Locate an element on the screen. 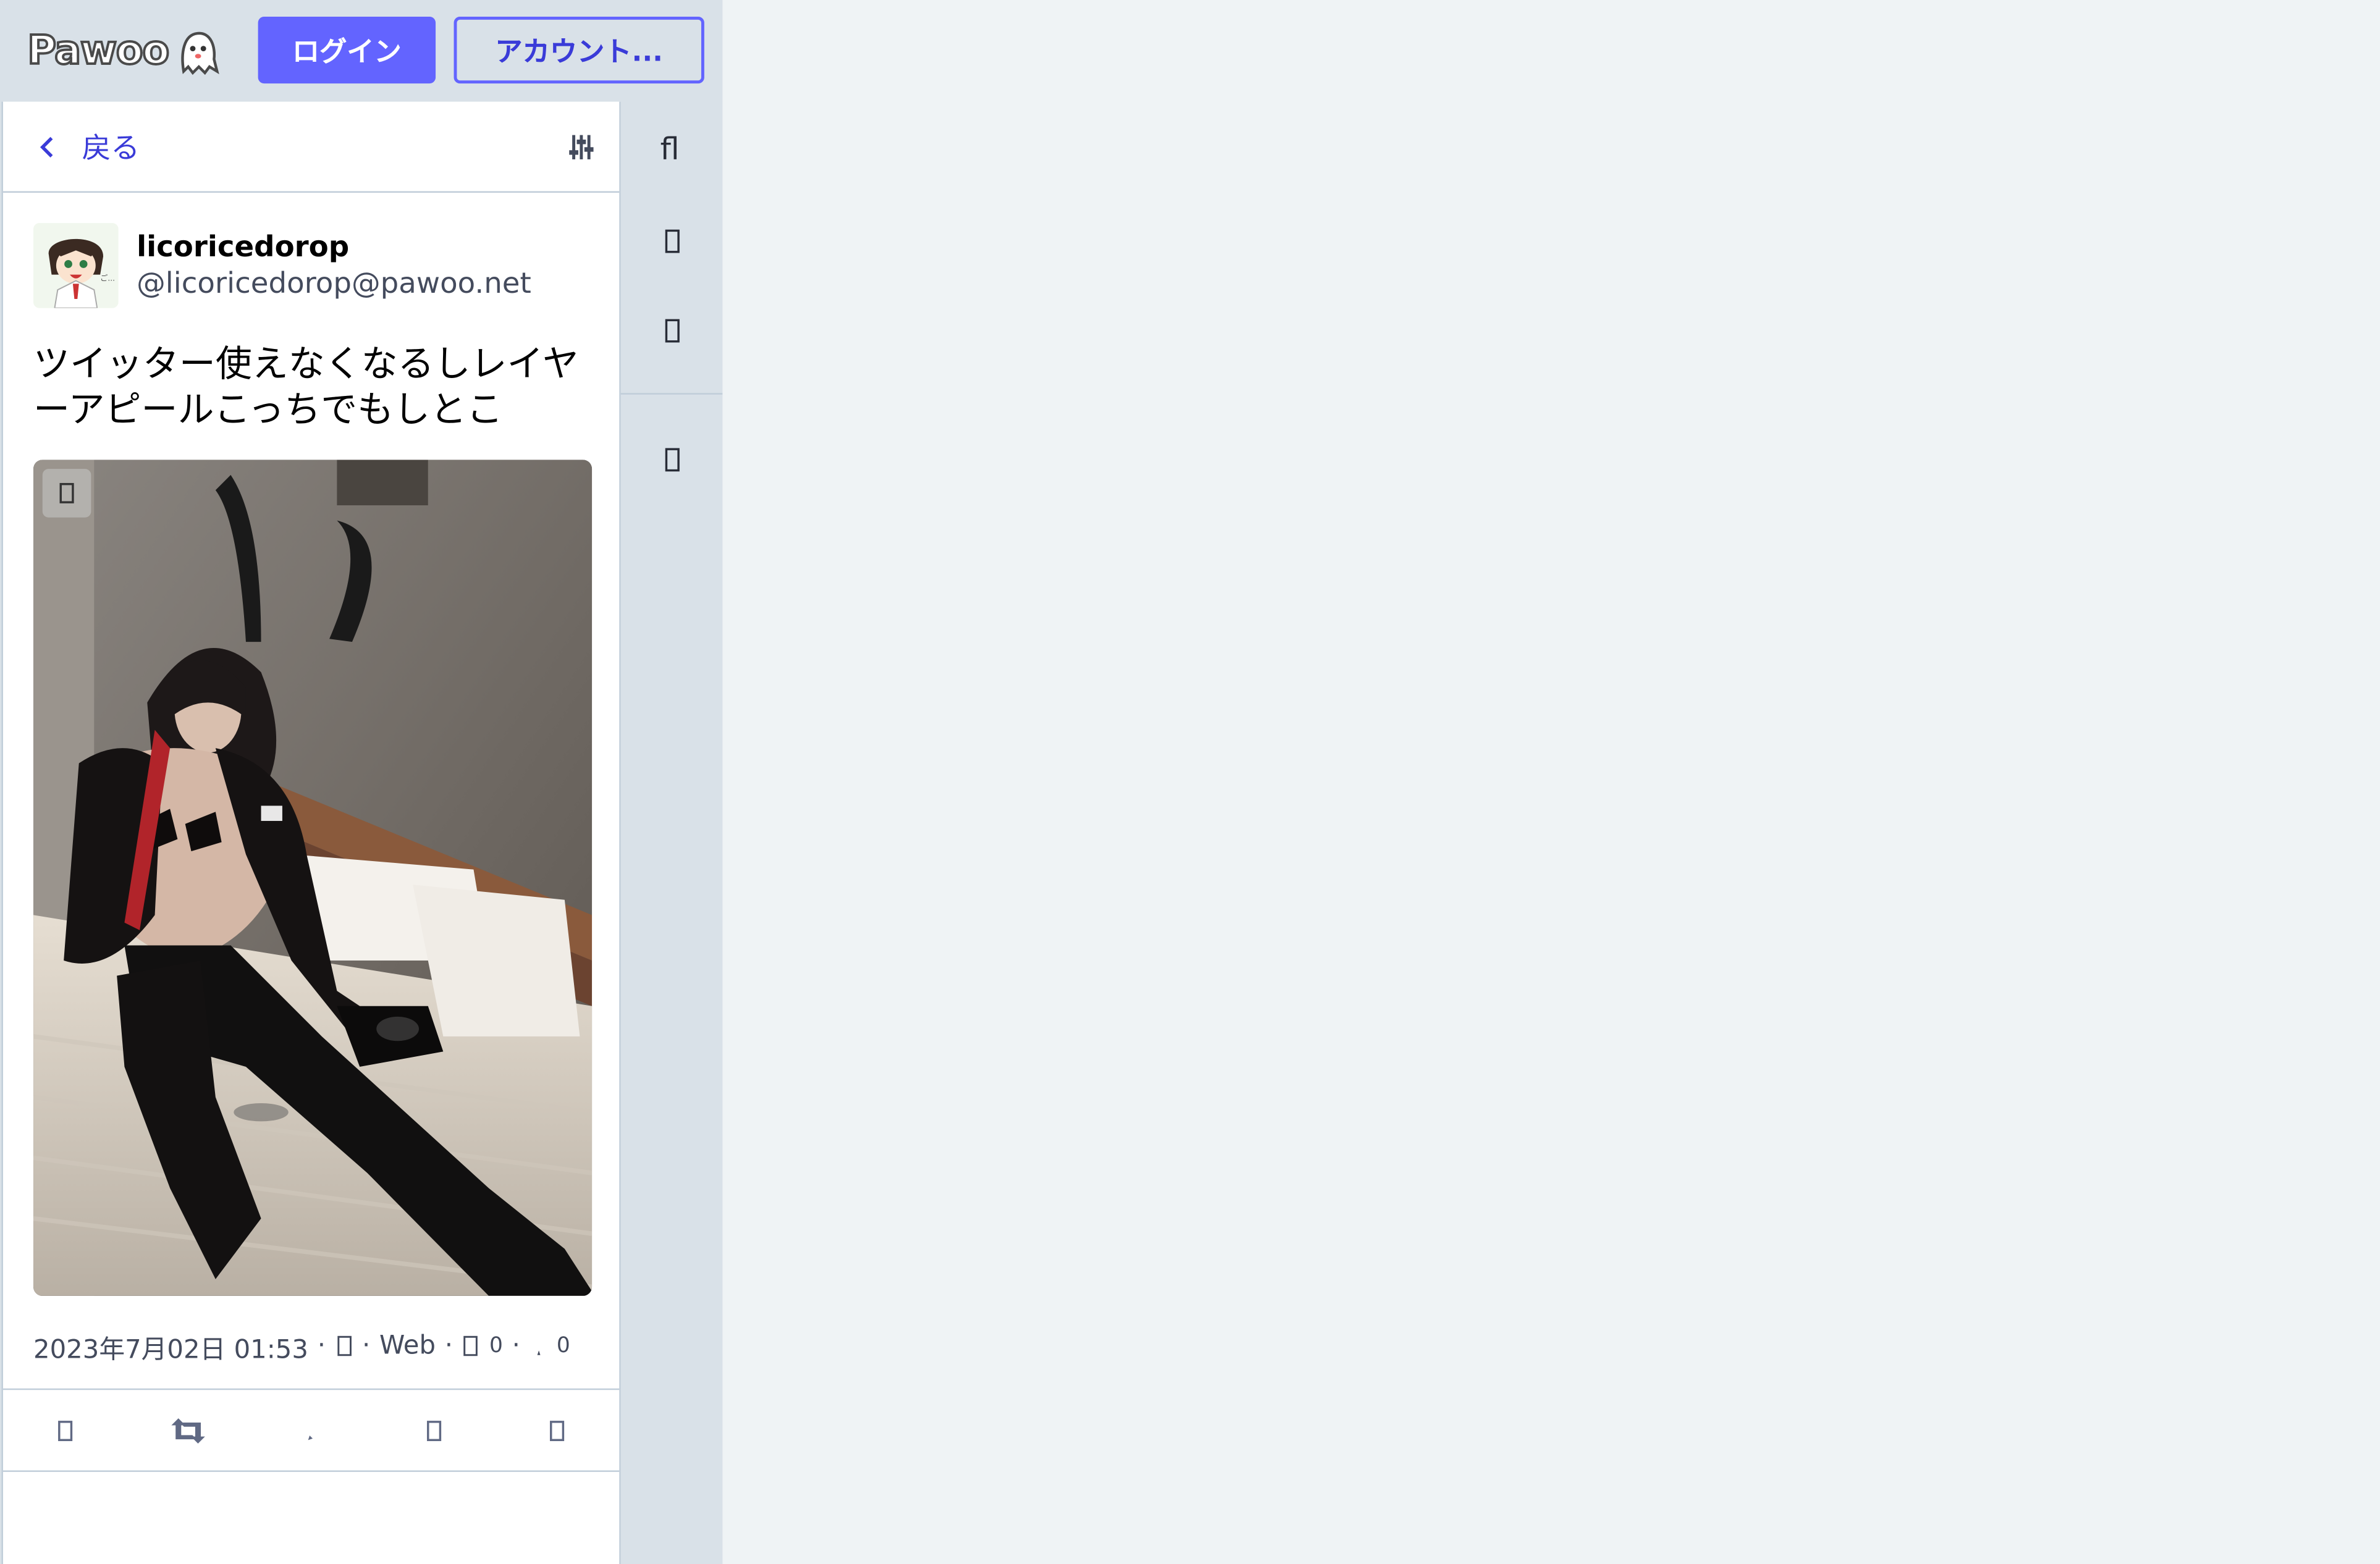 This screenshot has width=2380, height=1564. status-timestamp: 2023年7月02日 01:53 is located at coordinates (170, 1346).